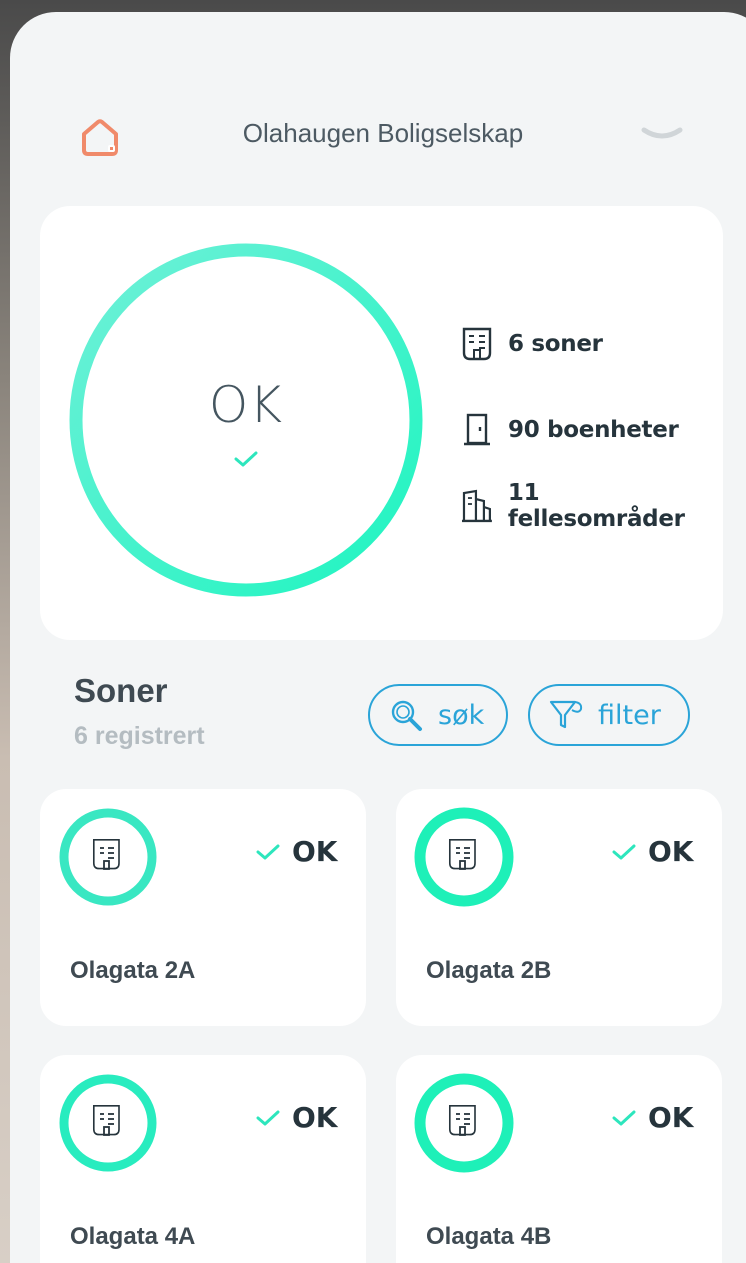 Image resolution: width=746 pixels, height=1263 pixels. Describe the element at coordinates (133, 970) in the screenshot. I see `zone-name: Olagata 2A` at that location.